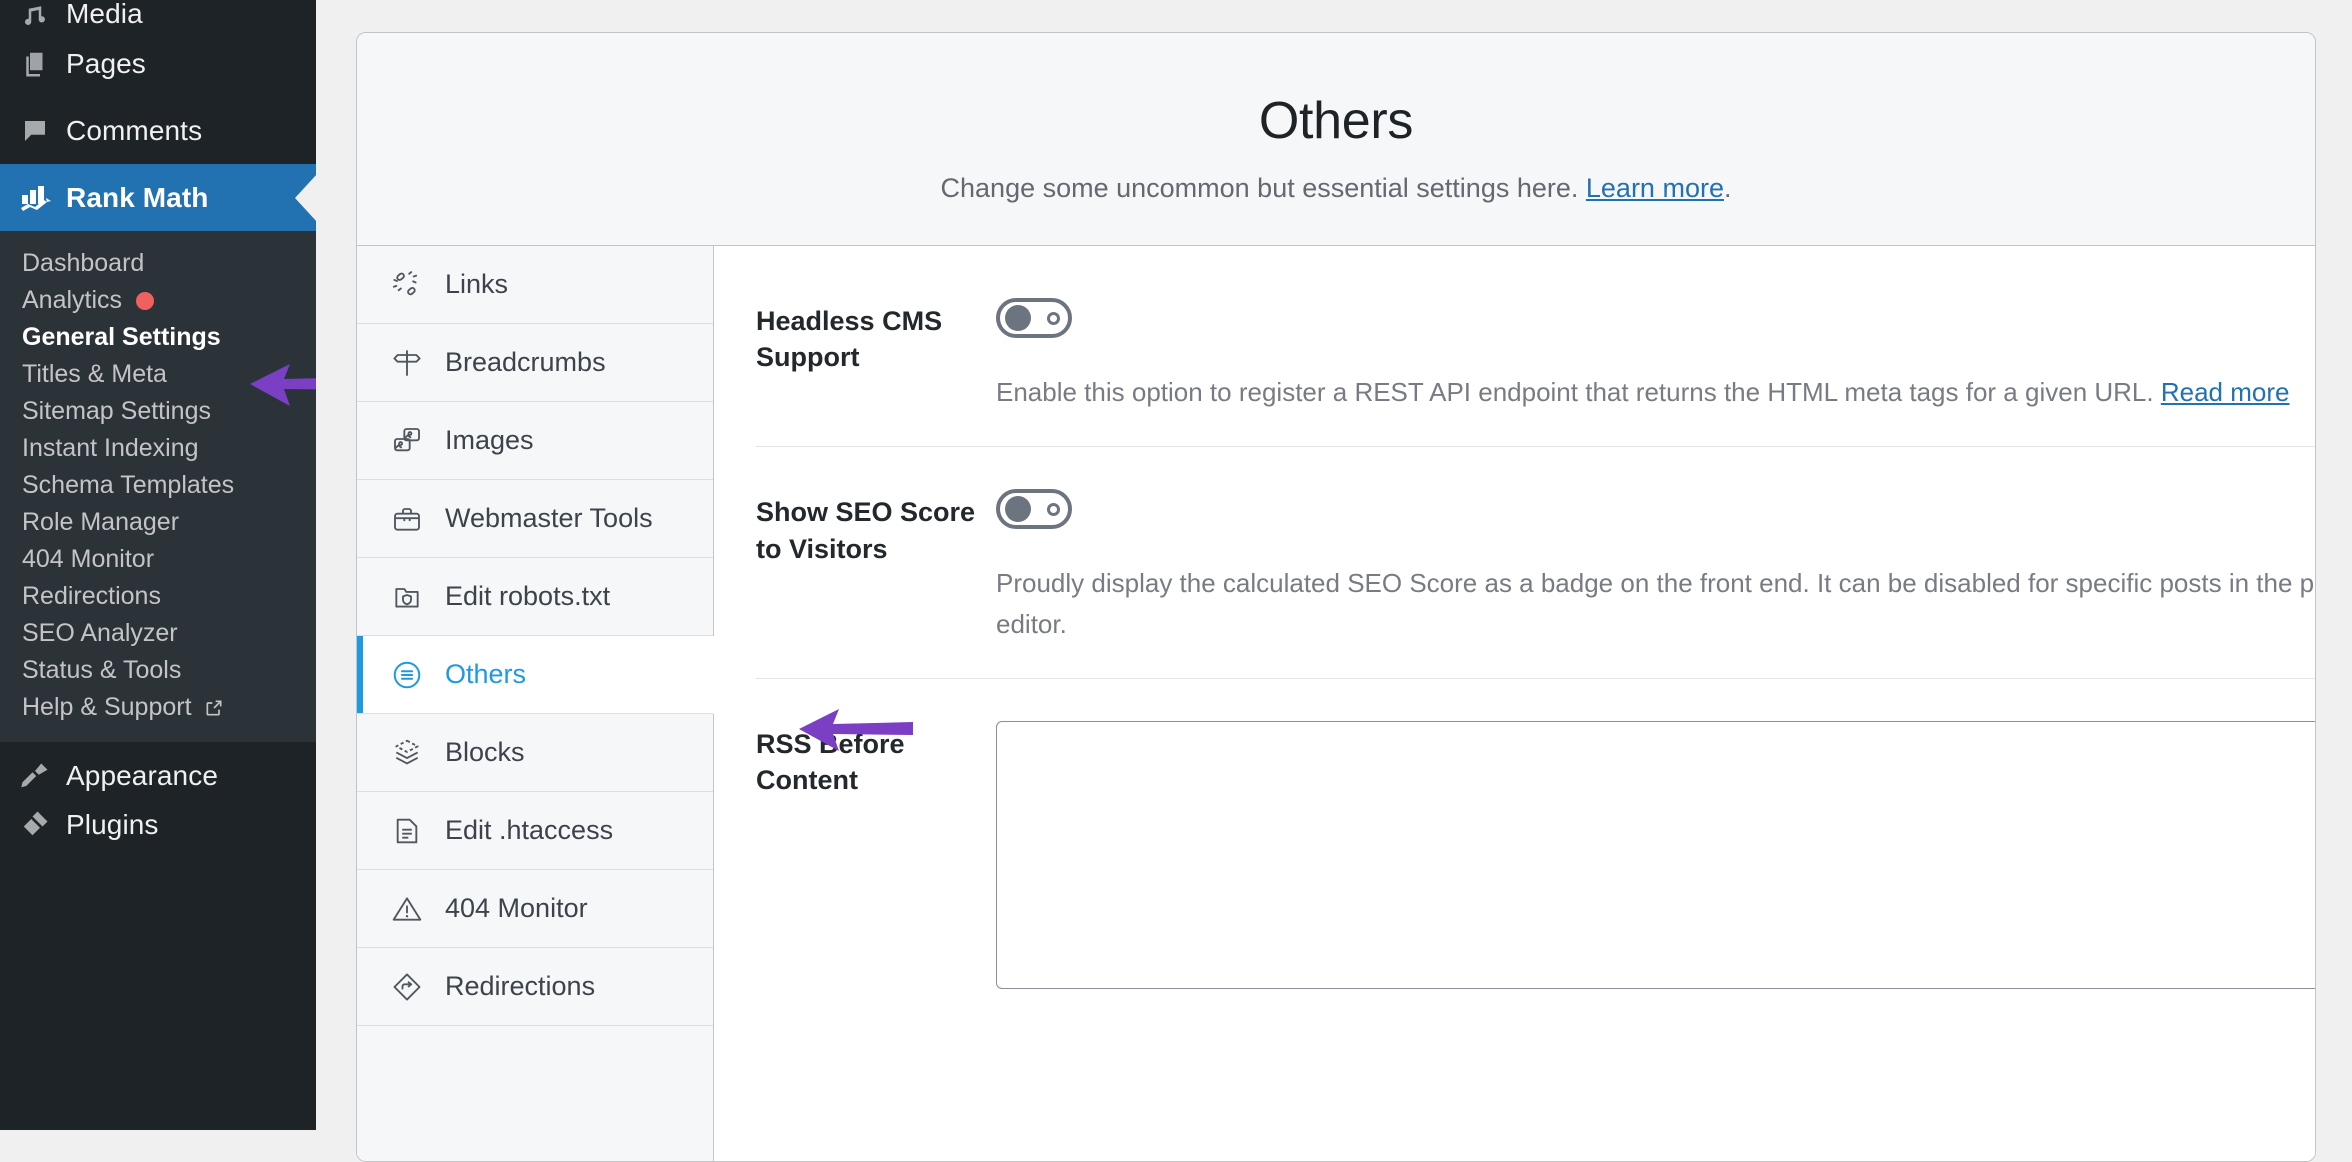 The width and height of the screenshot is (2352, 1162). What do you see at coordinates (158, 633) in the screenshot?
I see `submenu-item-seo-analyzer: SEO Analyzer` at bounding box center [158, 633].